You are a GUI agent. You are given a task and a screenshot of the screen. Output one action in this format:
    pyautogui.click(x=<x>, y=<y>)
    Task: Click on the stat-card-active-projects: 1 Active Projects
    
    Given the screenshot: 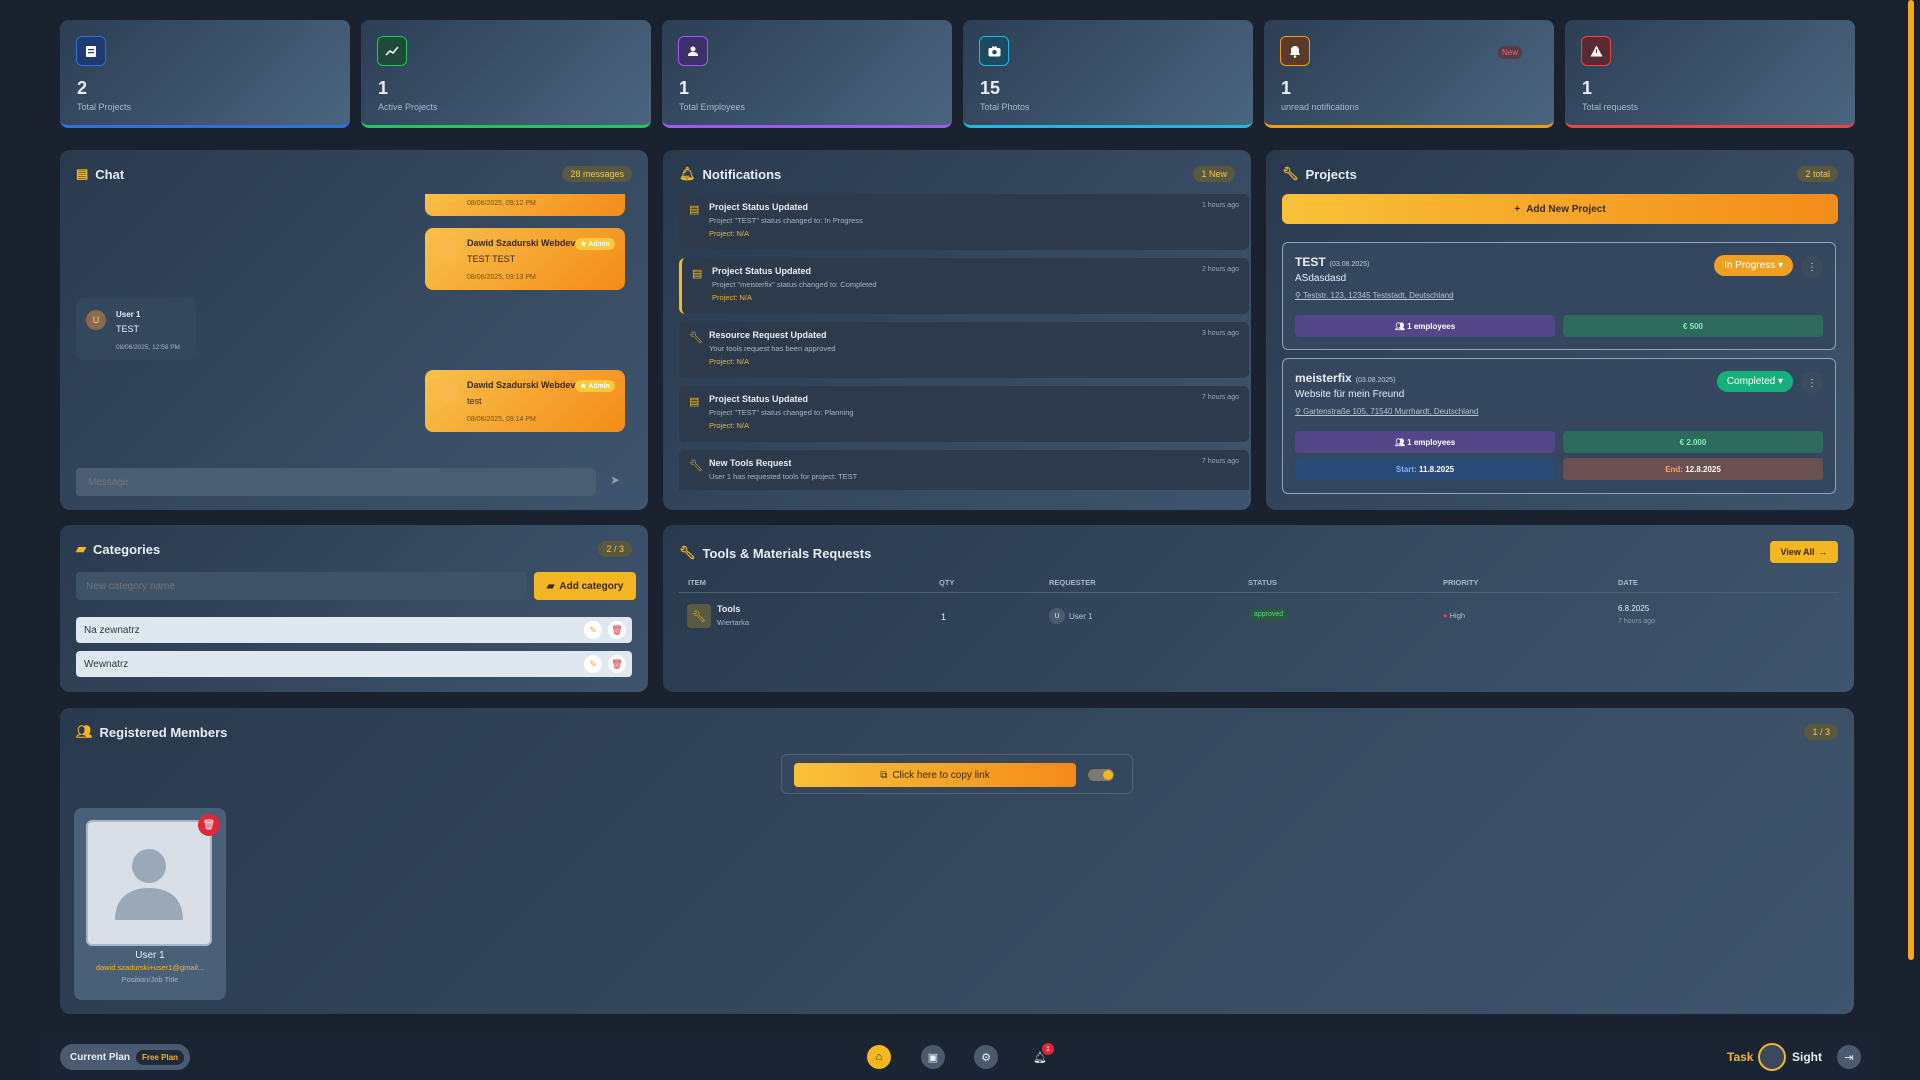 What is the action you would take?
    pyautogui.click(x=506, y=74)
    